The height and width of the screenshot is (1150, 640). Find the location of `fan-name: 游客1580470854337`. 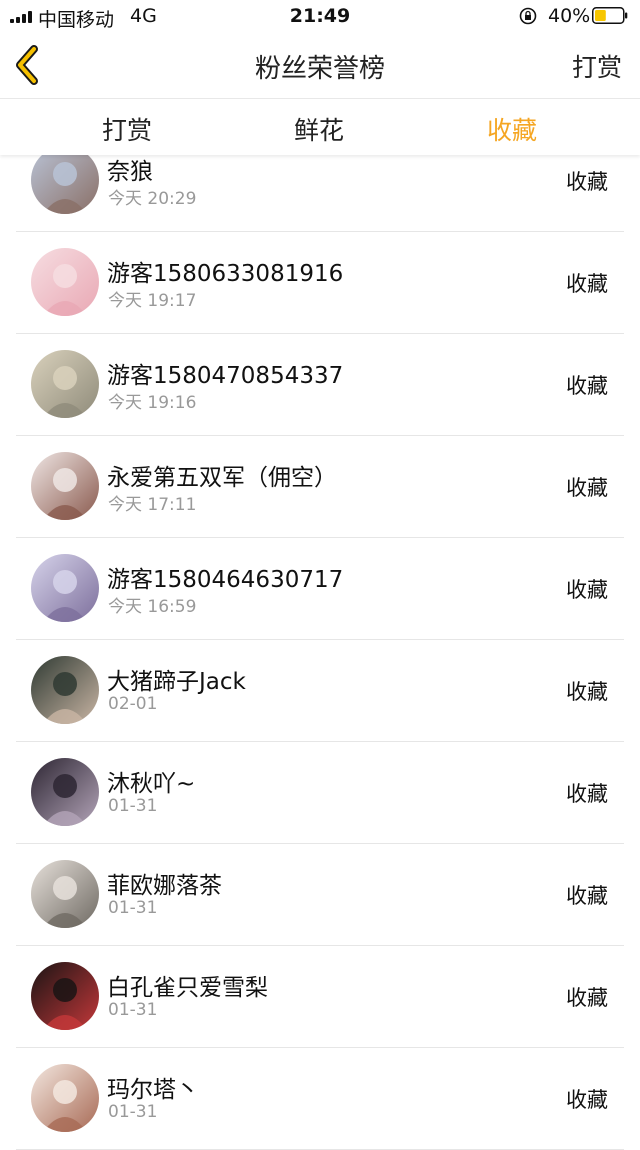

fan-name: 游客1580470854337 is located at coordinates (225, 376).